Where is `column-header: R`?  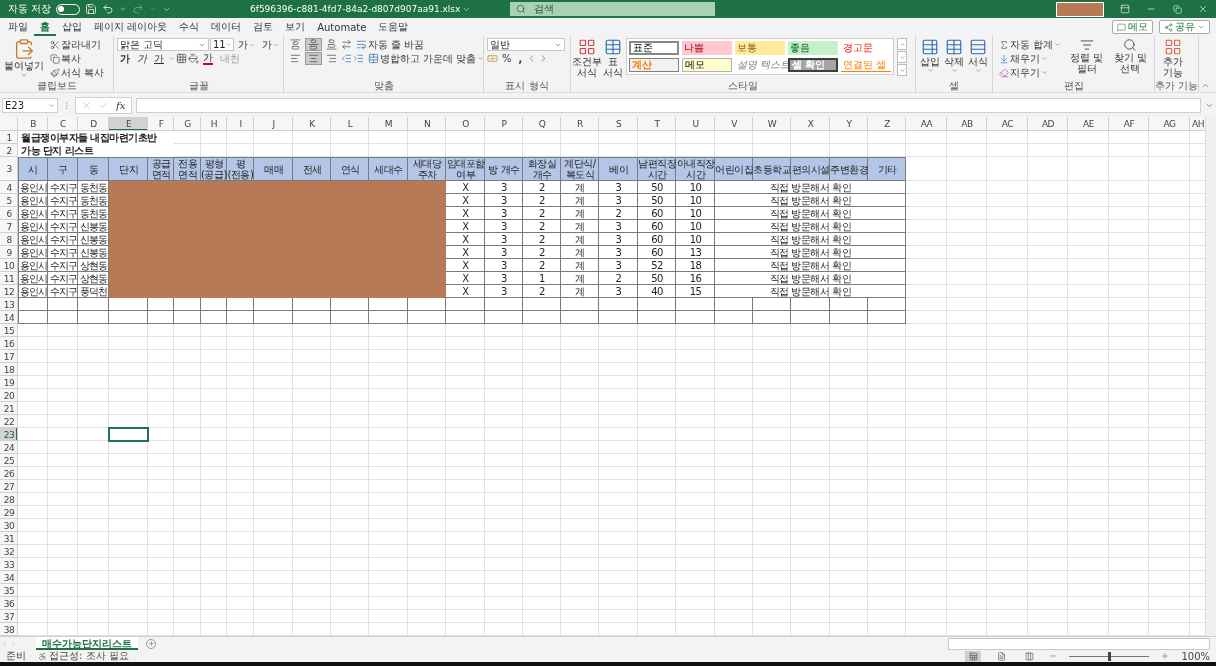
column-header: R is located at coordinates (580, 124).